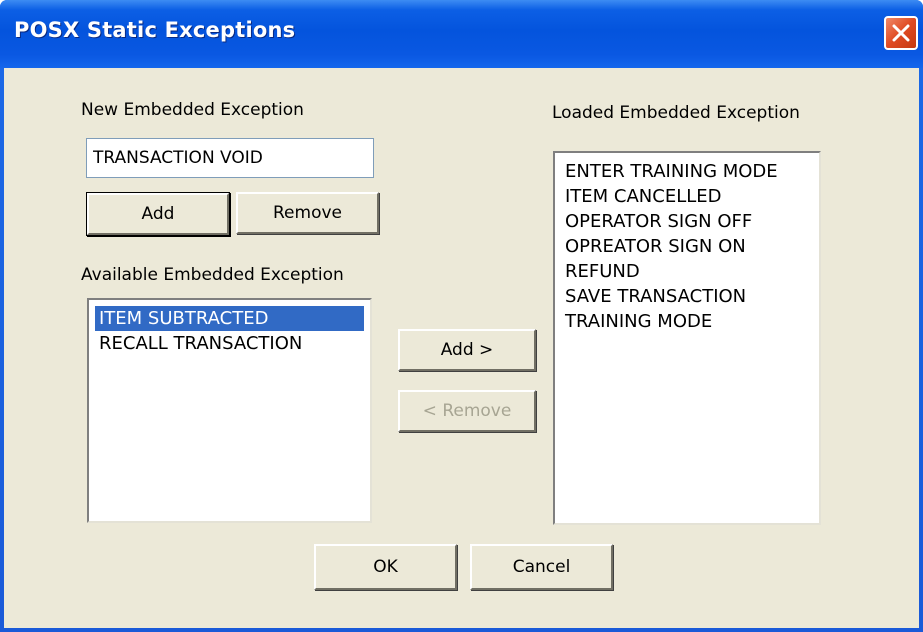 This screenshot has width=923, height=632. I want to click on loaded-list-item: SAVE TRANSACTION, so click(687, 296).